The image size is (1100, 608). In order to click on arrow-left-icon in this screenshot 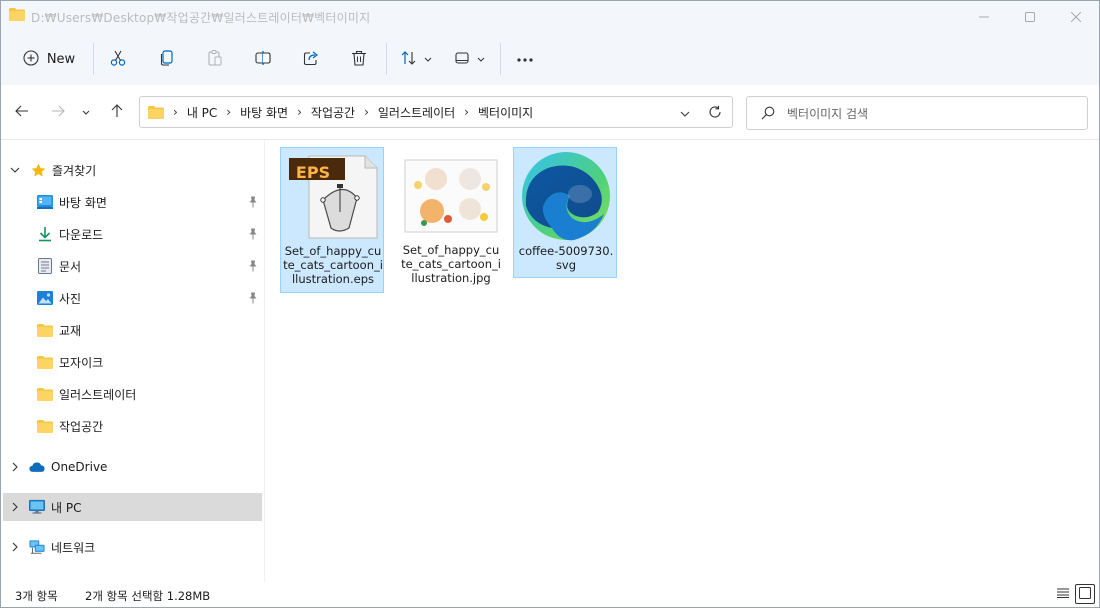, I will do `click(22, 112)`.